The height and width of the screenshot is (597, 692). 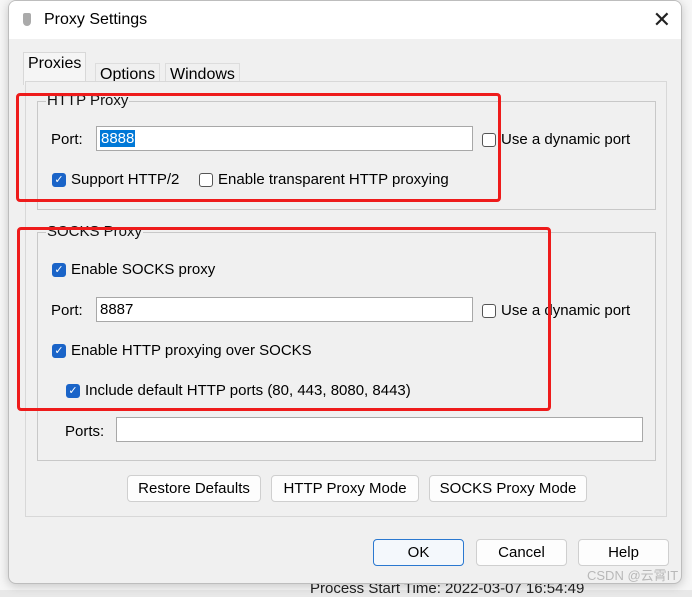 I want to click on http-port-label: Port:, so click(x=67, y=139).